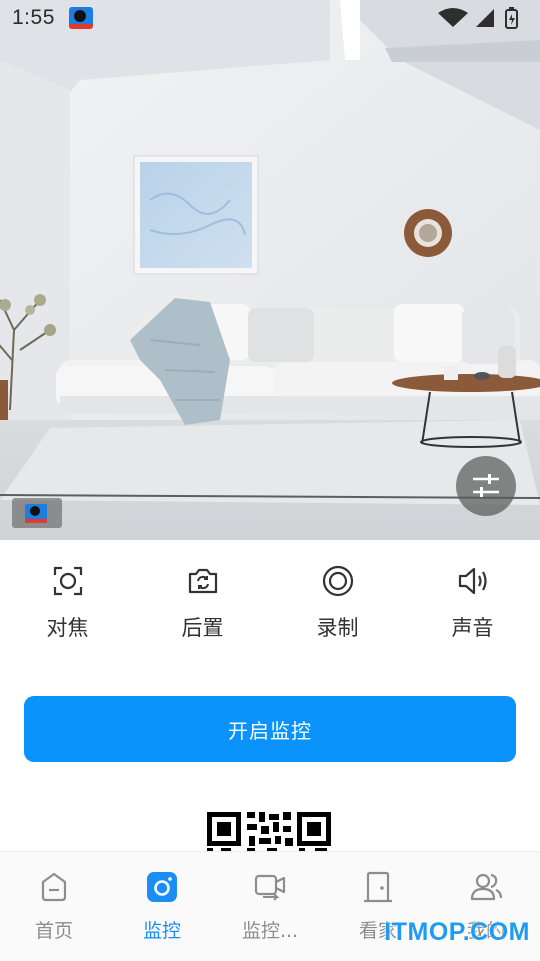 The width and height of the screenshot is (540, 961). I want to click on nav-home-label: 首页, so click(53, 931).